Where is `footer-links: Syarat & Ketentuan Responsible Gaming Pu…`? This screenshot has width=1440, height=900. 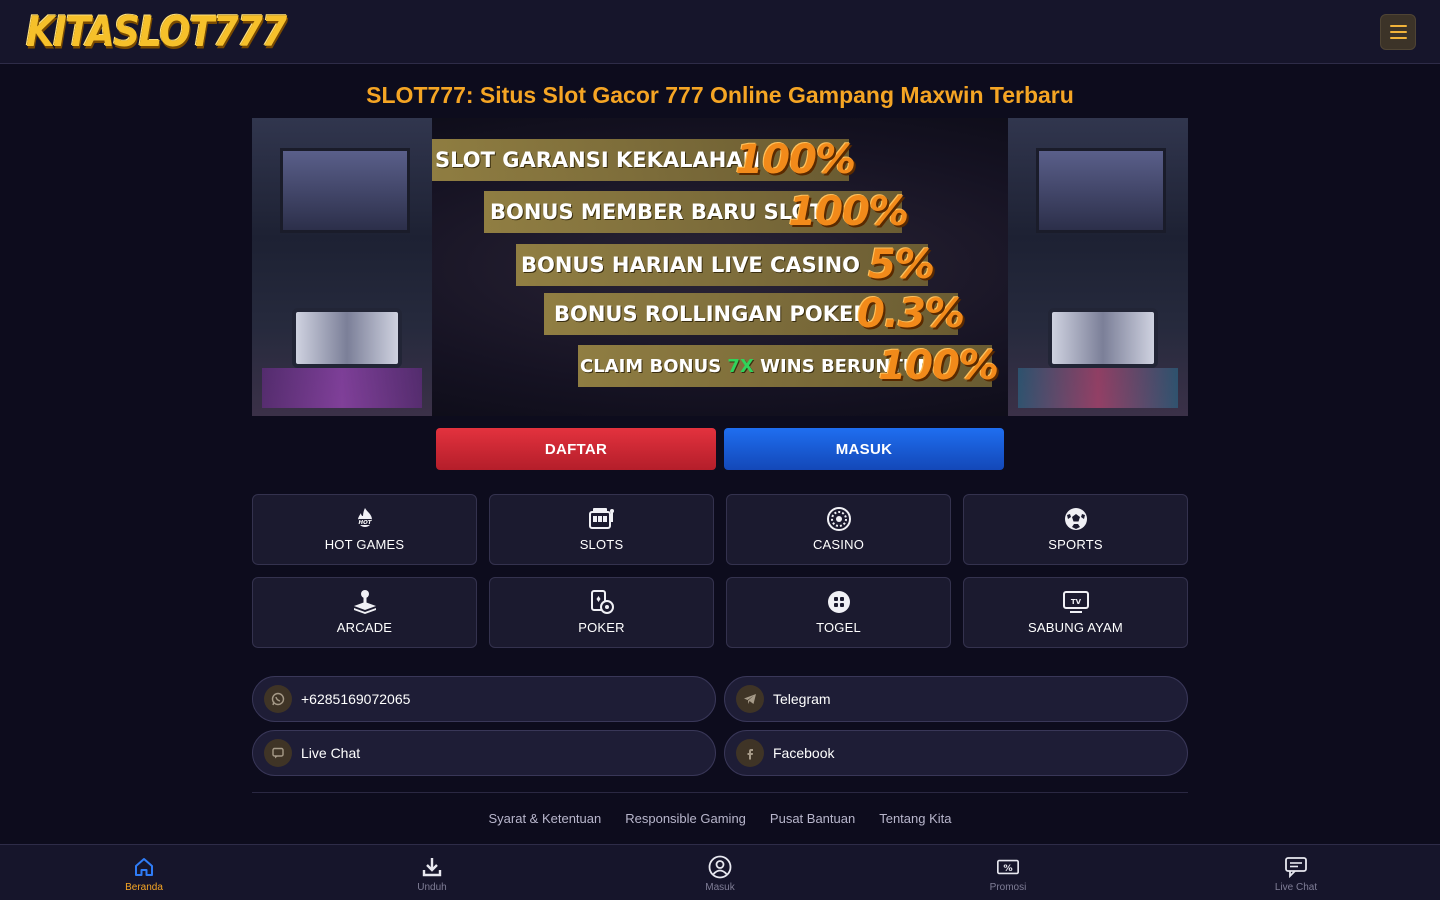 footer-links: Syarat & Ketentuan Responsible Gaming Pu… is located at coordinates (720, 818).